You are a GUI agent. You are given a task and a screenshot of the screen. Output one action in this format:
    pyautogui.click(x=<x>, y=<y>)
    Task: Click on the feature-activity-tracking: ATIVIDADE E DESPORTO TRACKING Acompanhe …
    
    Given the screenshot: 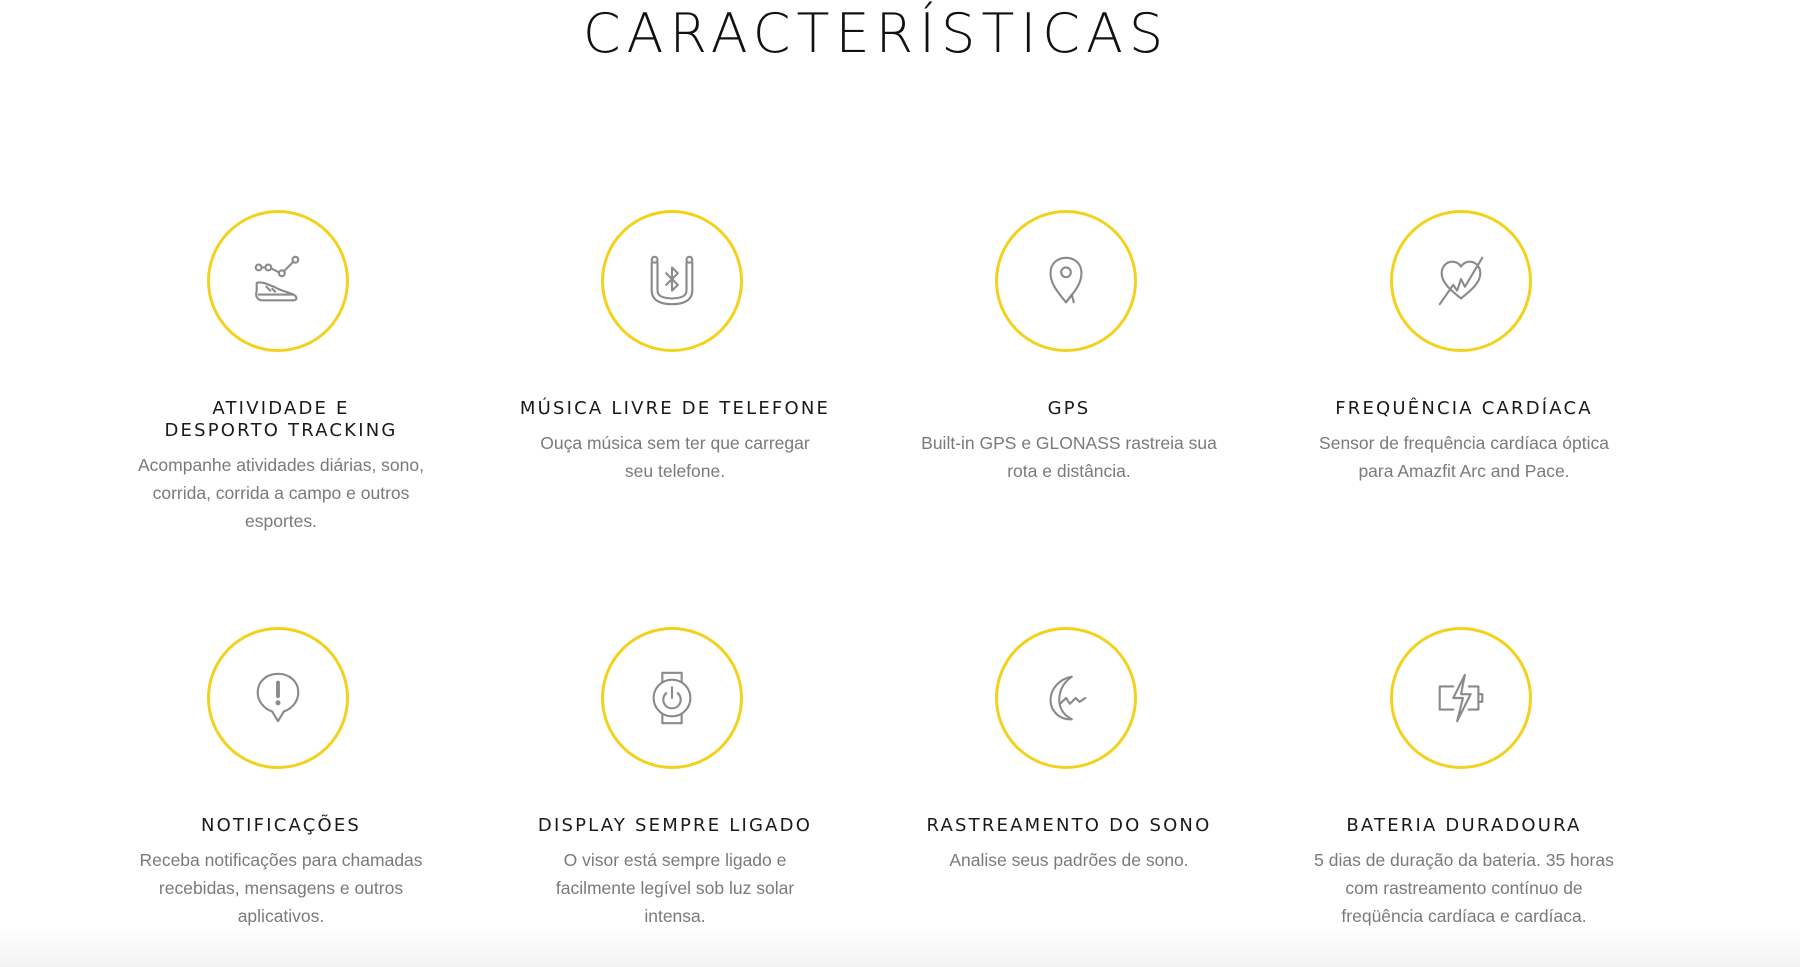 What is the action you would take?
    pyautogui.click(x=281, y=375)
    